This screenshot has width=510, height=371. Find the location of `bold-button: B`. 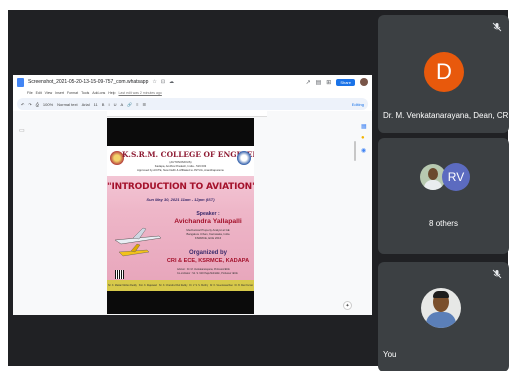

bold-button: B is located at coordinates (103, 104).